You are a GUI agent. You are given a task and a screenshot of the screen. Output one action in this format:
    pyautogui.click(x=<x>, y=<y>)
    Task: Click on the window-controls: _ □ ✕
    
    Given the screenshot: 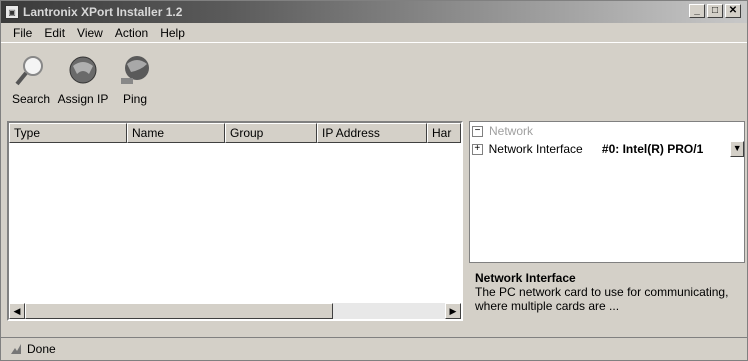 What is the action you would take?
    pyautogui.click(x=715, y=11)
    